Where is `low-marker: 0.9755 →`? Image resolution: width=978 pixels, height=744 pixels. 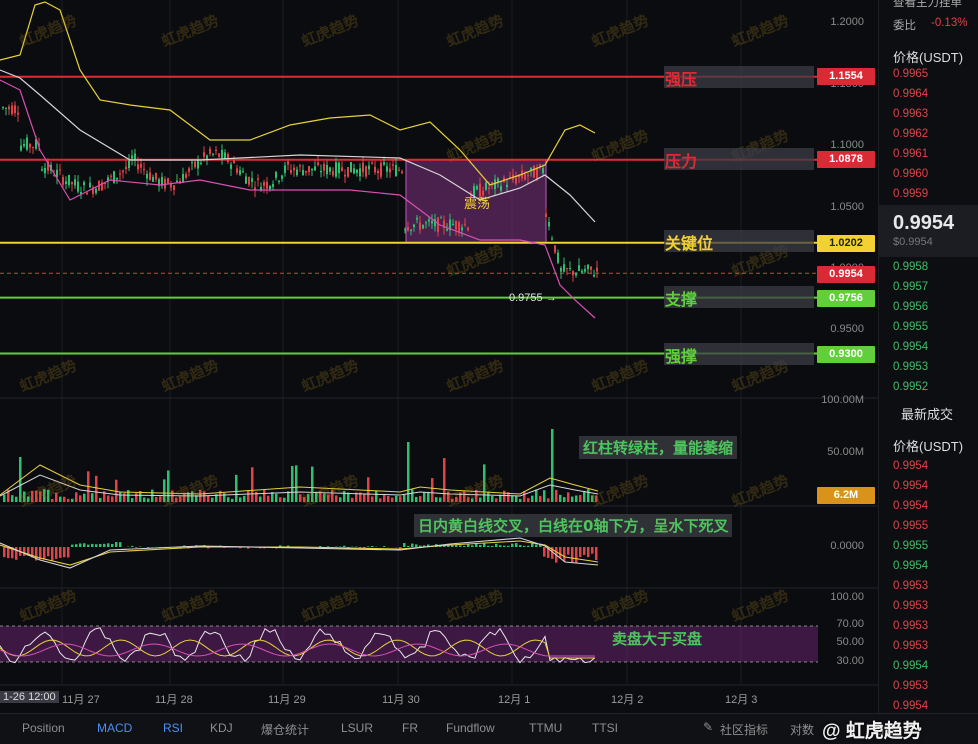 low-marker: 0.9755 → is located at coordinates (533, 298).